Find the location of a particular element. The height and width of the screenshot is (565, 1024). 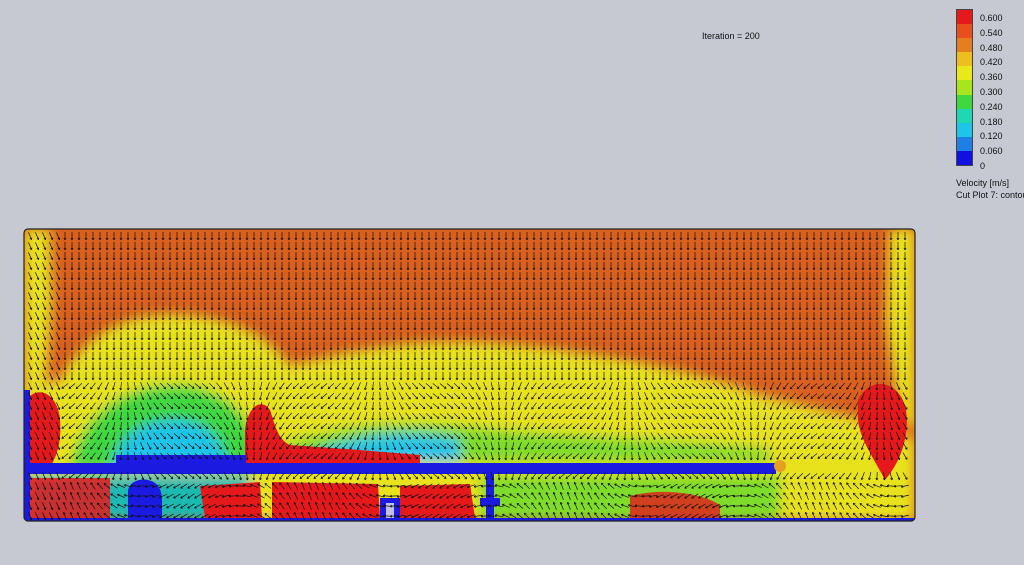

plate-end-cap is located at coordinates (780, 466).